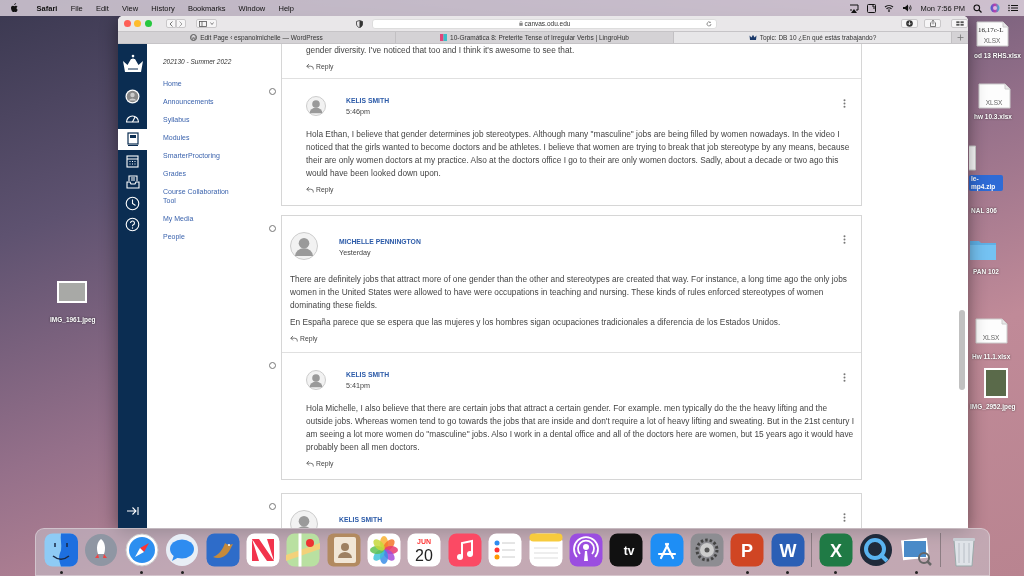 The height and width of the screenshot is (576, 1024). Describe the element at coordinates (585, 550) in the screenshot. I see `broadcast-icon` at that location.